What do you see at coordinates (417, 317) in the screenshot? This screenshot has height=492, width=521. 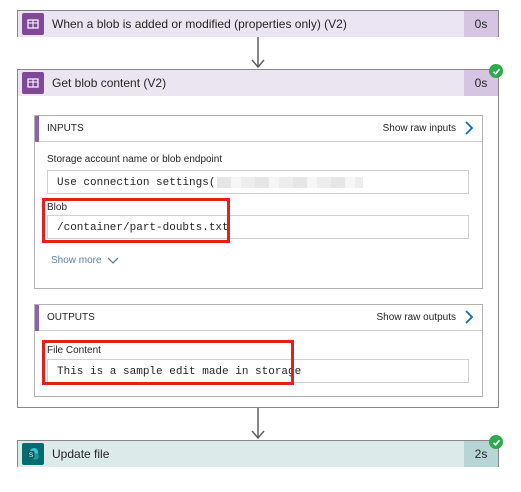 I see `show-raw-outputs-link: Show raw outputs` at bounding box center [417, 317].